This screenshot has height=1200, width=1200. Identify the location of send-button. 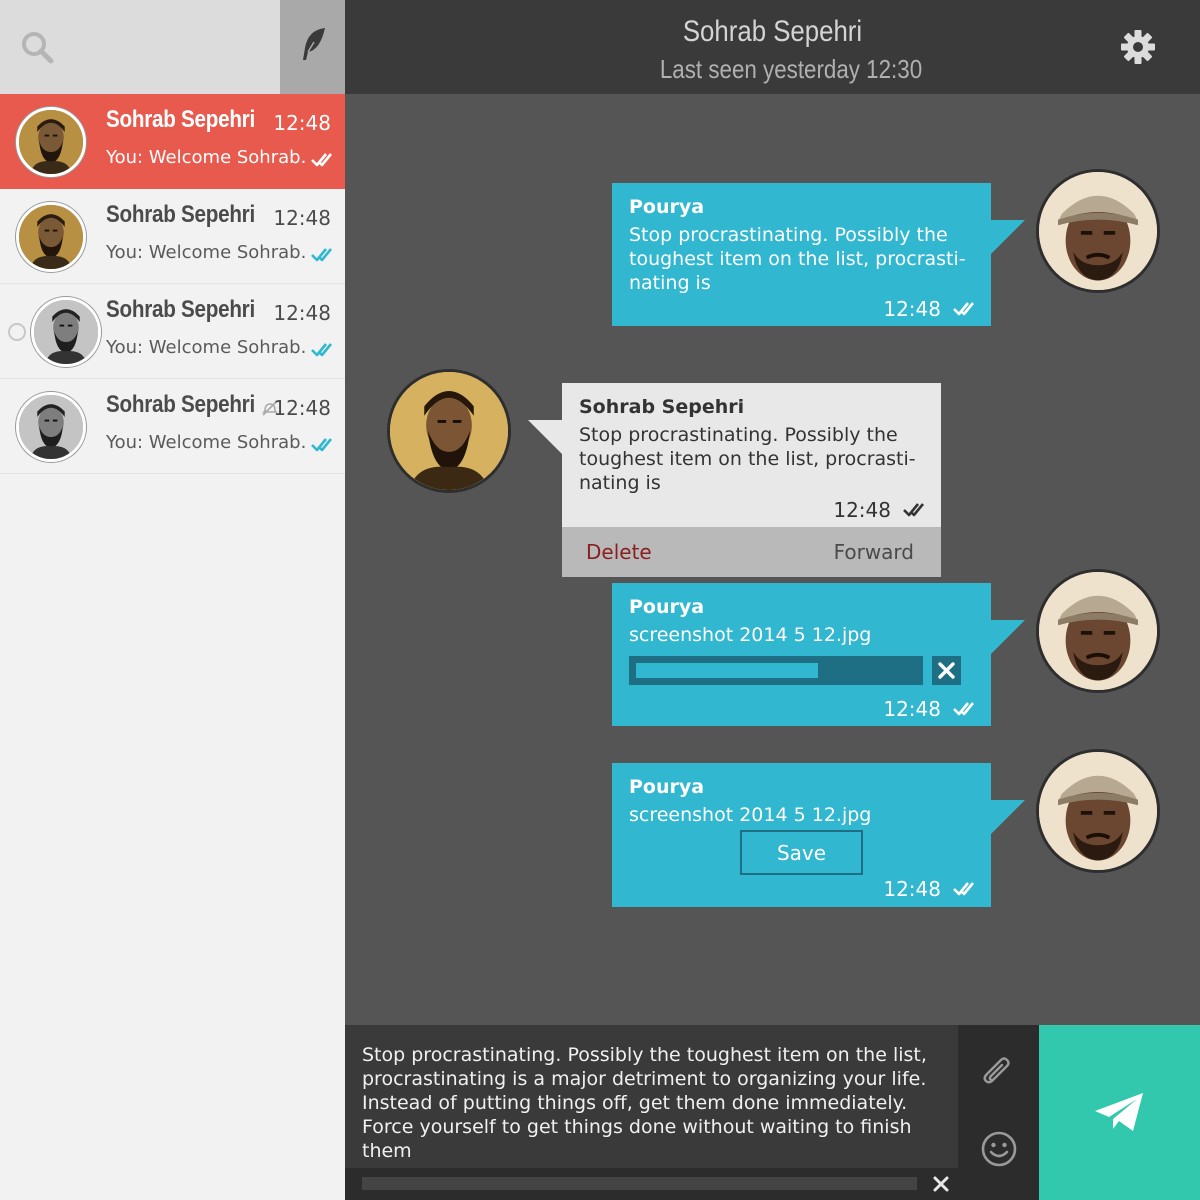
(1119, 1112).